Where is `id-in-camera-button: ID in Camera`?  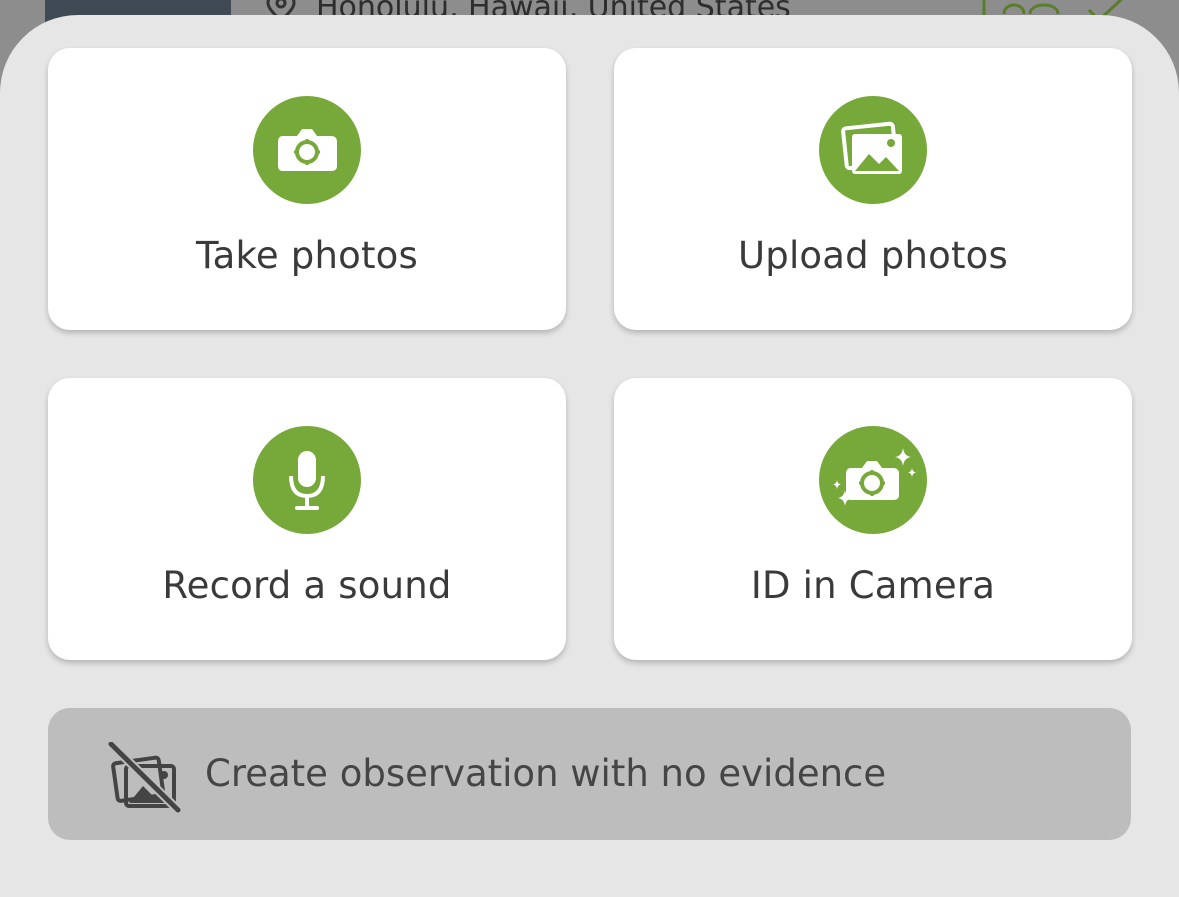
id-in-camera-button: ID in Camera is located at coordinates (873, 519).